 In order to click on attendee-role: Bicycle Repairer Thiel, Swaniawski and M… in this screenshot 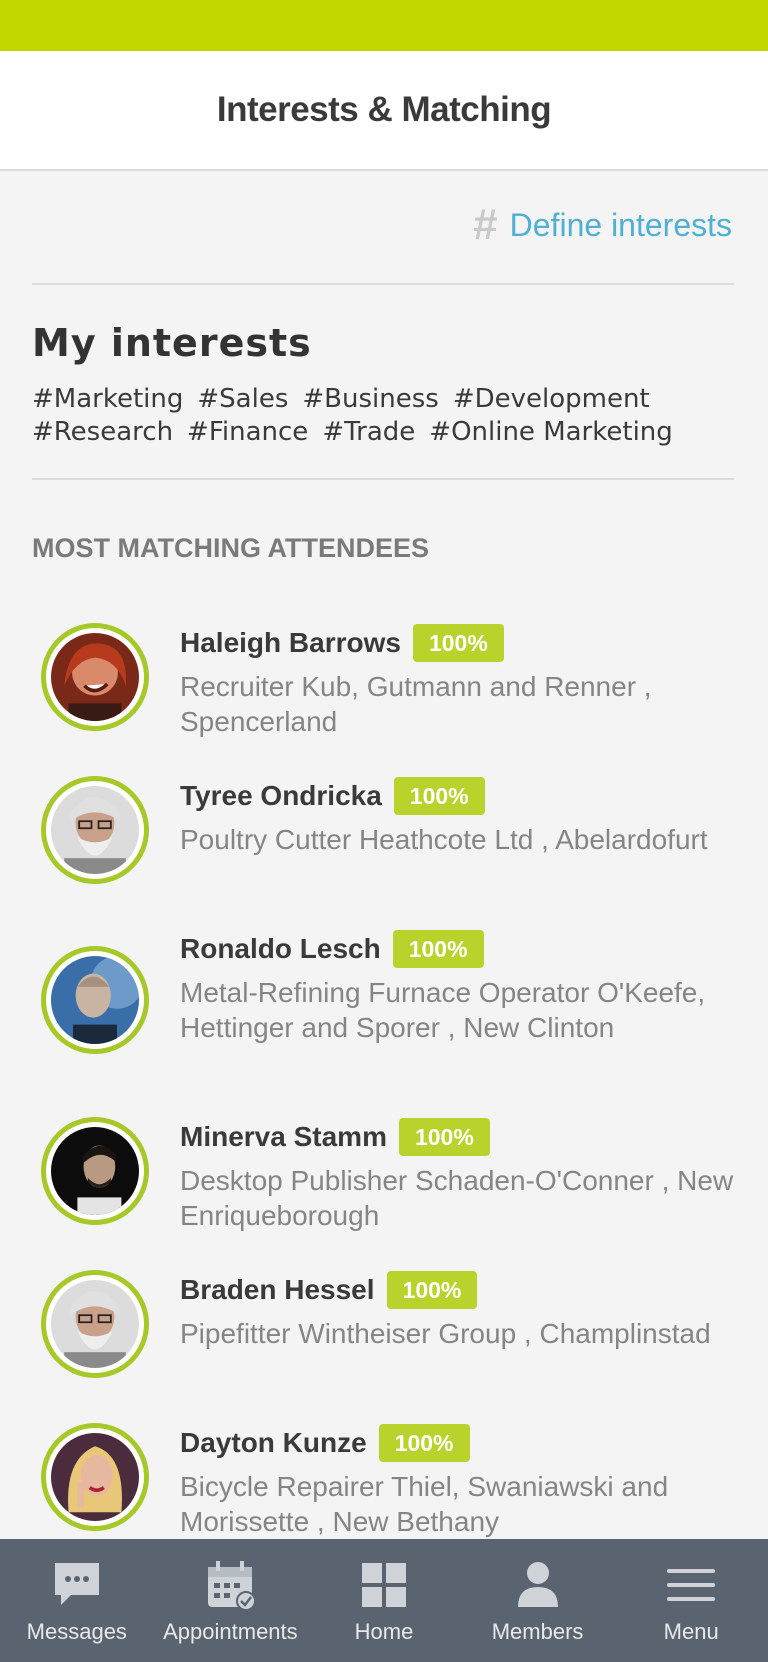, I will do `click(424, 1504)`.